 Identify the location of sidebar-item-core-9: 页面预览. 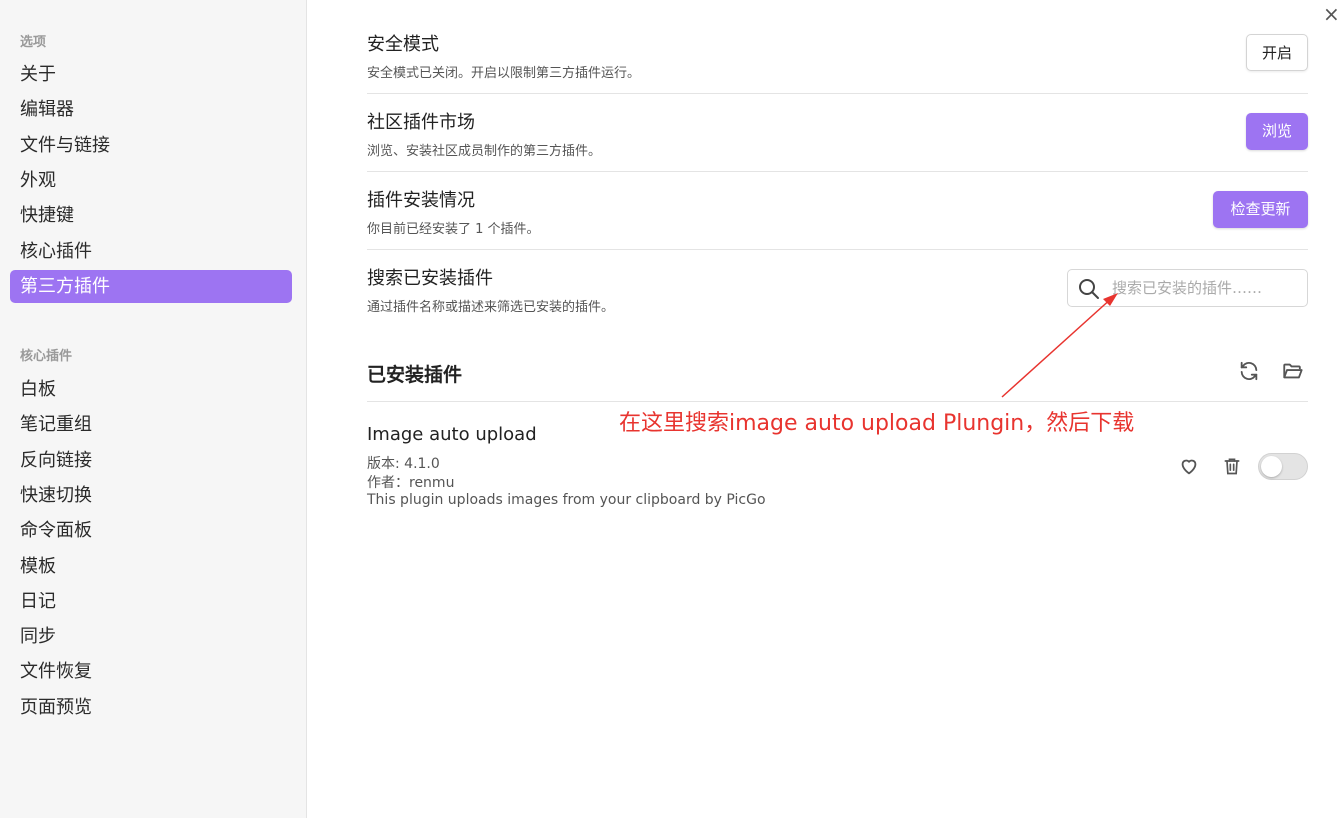
(151, 707).